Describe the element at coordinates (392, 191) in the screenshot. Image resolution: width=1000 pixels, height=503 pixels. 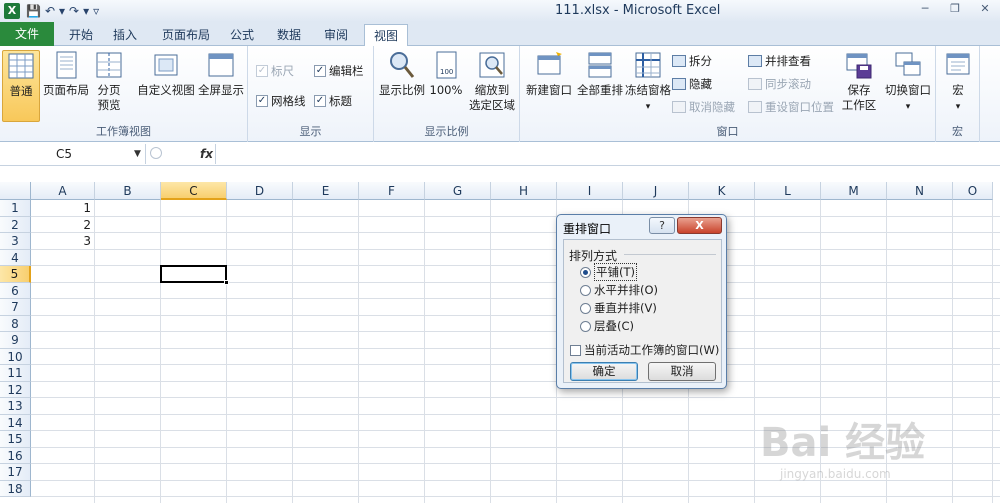
I see `column-header: F` at that location.